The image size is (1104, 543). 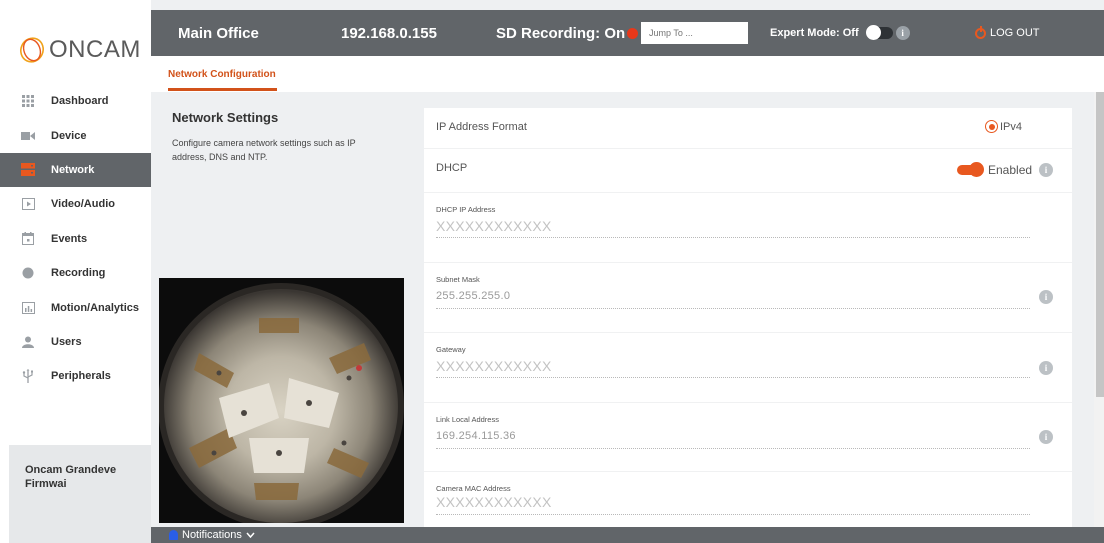 I want to click on grid-icon, so click(x=28, y=101).